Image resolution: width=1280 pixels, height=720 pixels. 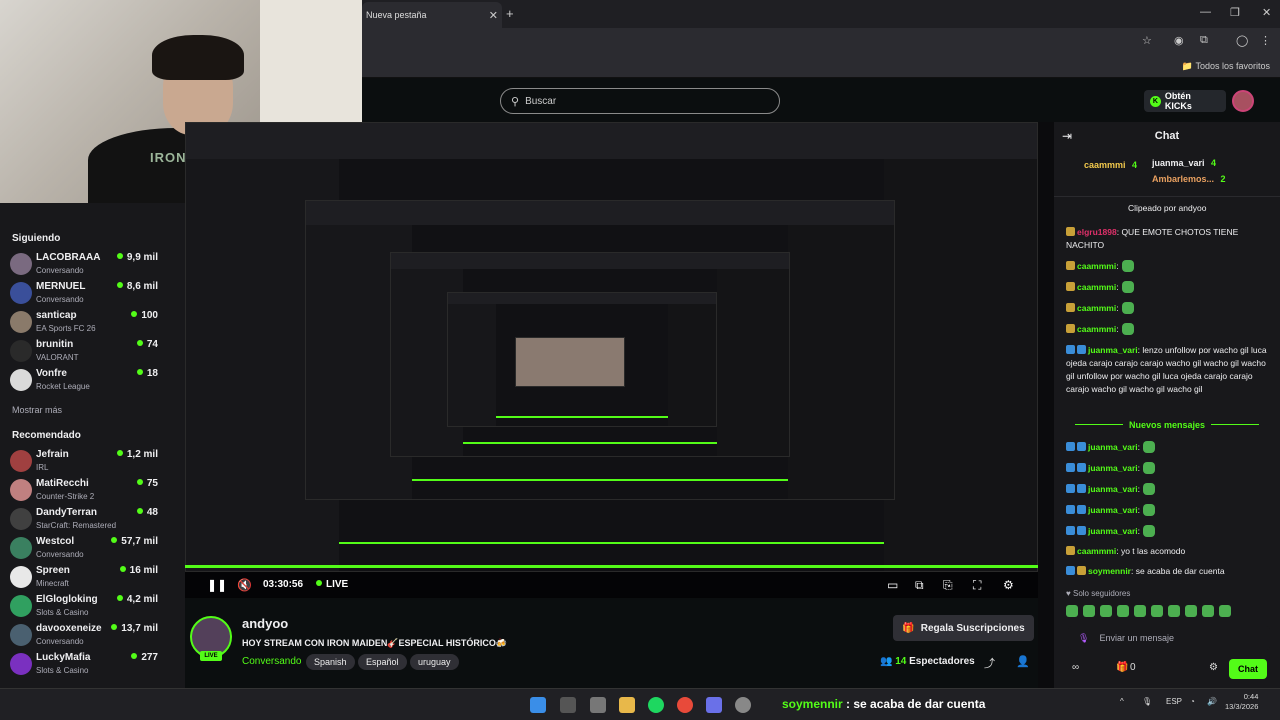 What do you see at coordinates (217, 585) in the screenshot?
I see `pause-icon: ❚❚` at bounding box center [217, 585].